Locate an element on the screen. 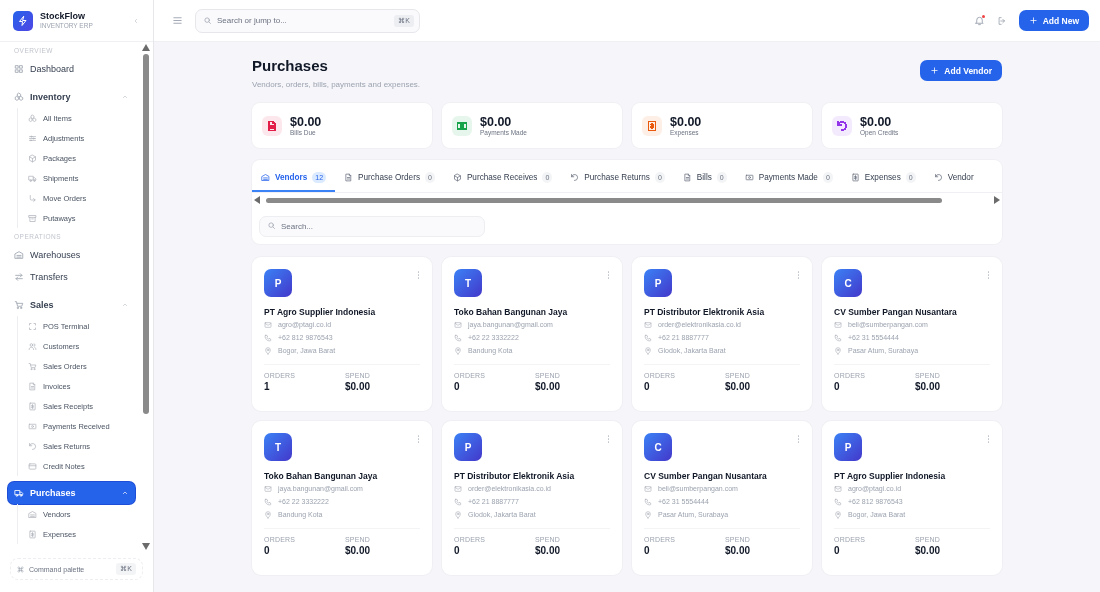  add-vendor-button: Add Vendor is located at coordinates (961, 70).